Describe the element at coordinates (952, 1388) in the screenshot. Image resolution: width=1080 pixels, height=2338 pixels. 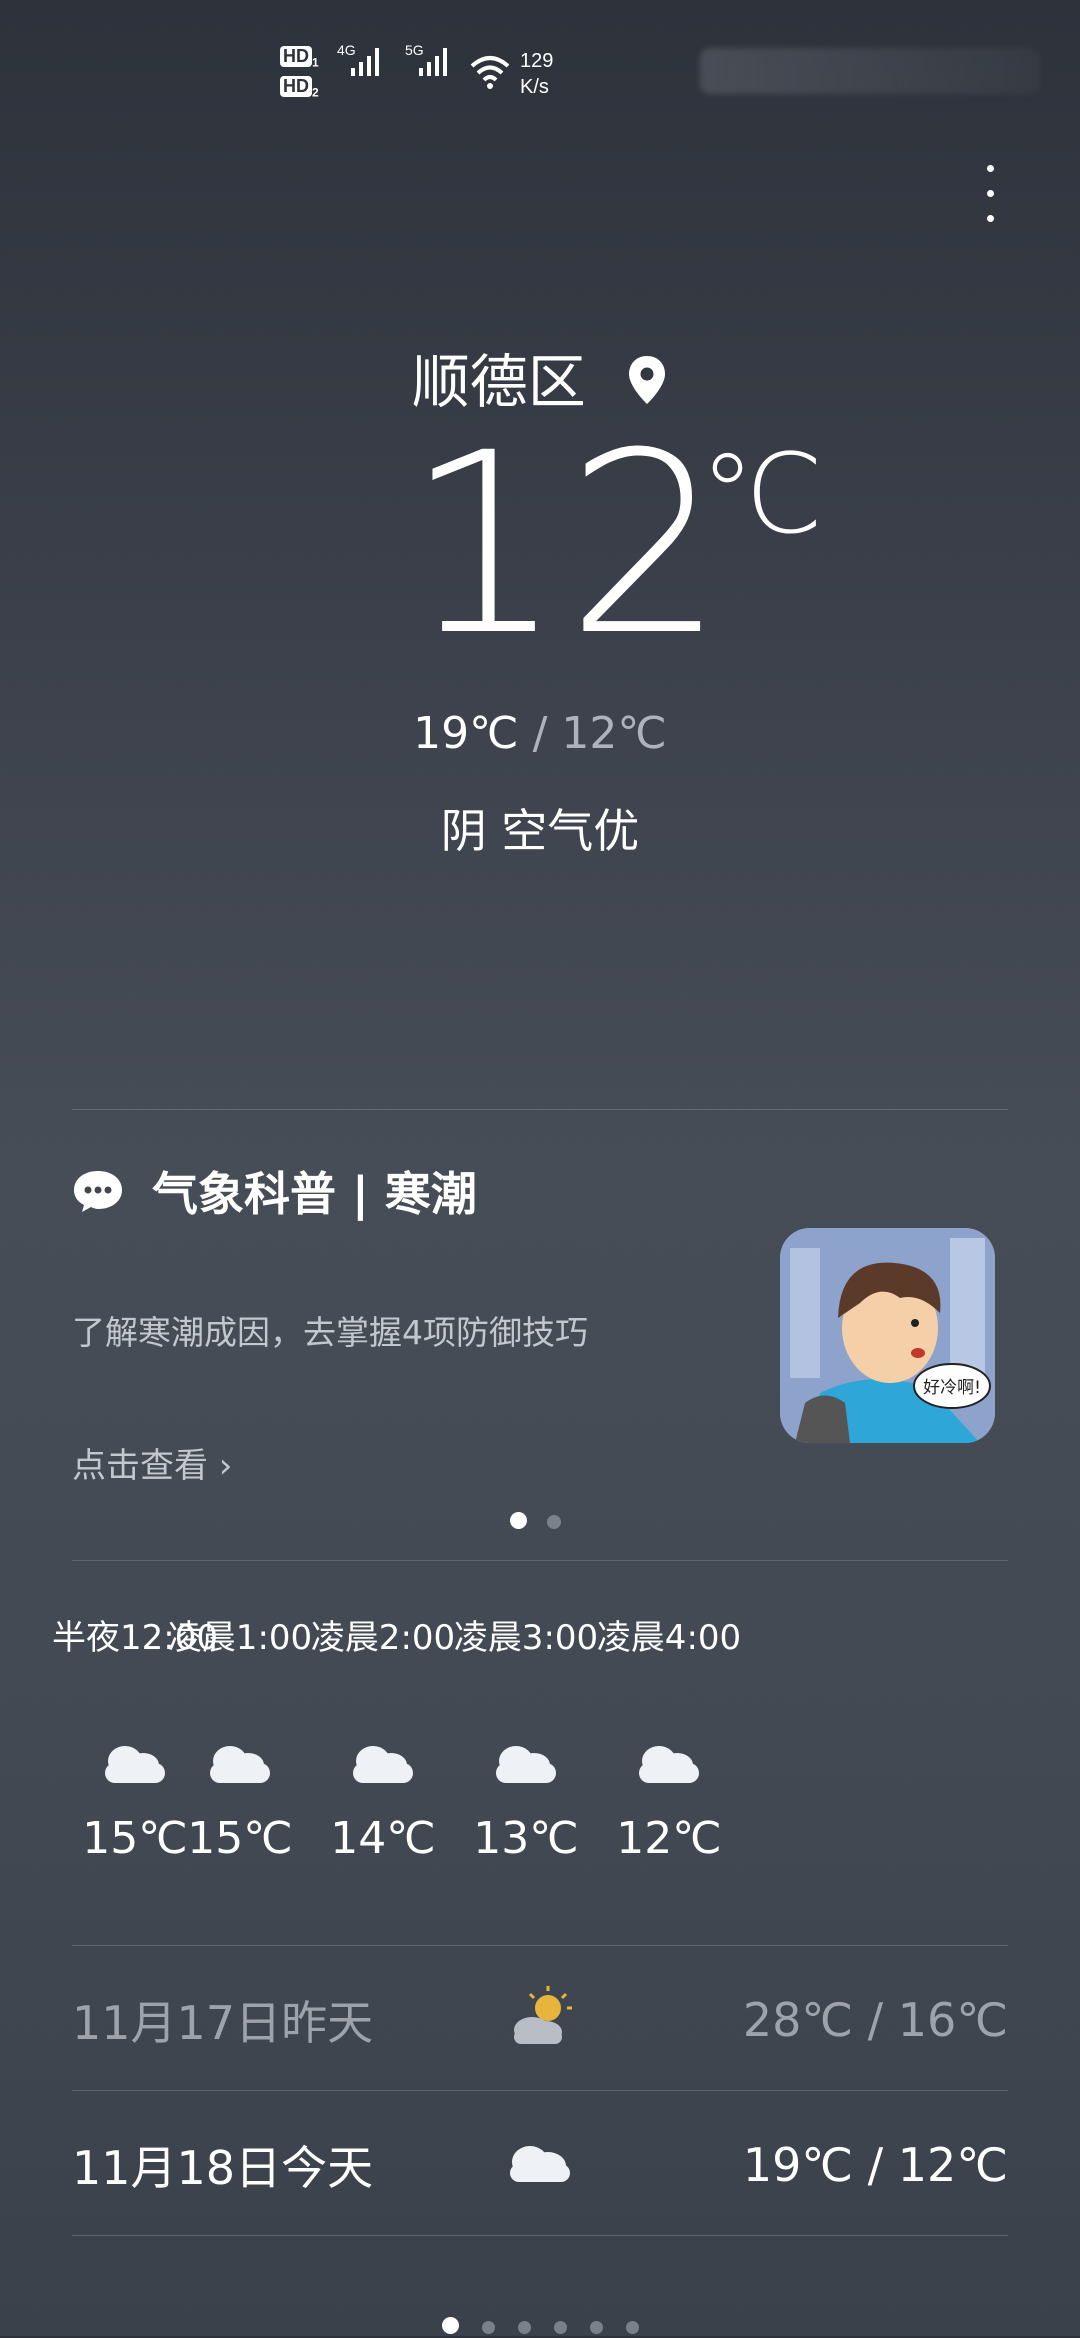
I see `svg-text: 好冷啊!` at that location.